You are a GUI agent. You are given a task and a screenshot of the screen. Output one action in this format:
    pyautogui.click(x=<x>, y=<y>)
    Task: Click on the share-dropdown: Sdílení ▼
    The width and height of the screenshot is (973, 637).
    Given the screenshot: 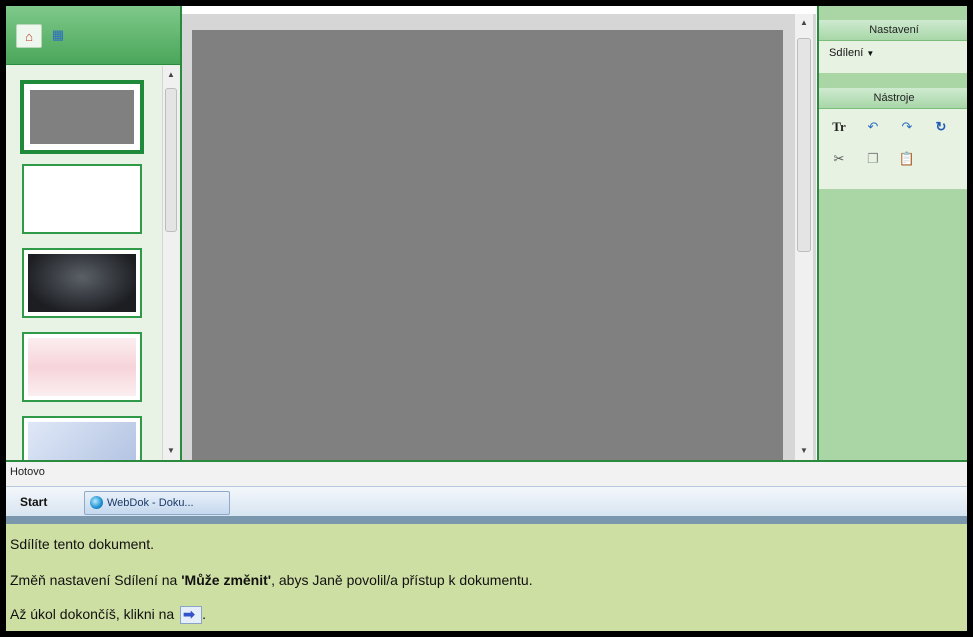 What is the action you would take?
    pyautogui.click(x=851, y=53)
    